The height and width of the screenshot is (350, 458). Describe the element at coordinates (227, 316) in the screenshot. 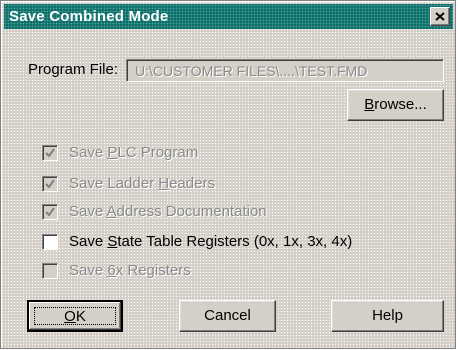

I see `cancel-button: Cancel` at that location.